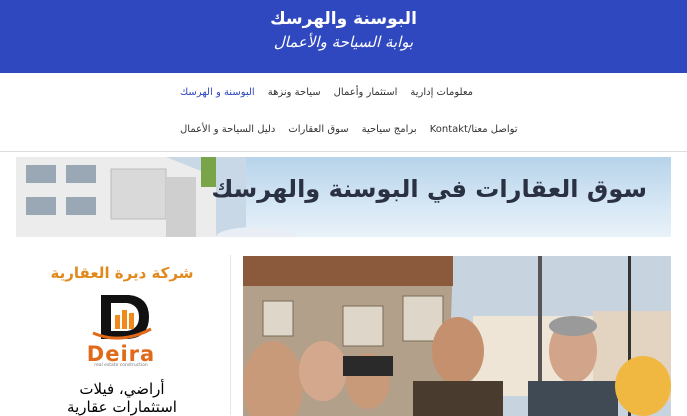  Describe the element at coordinates (318, 129) in the screenshot. I see `nav-item-real-estate: سوق العقارات` at that location.